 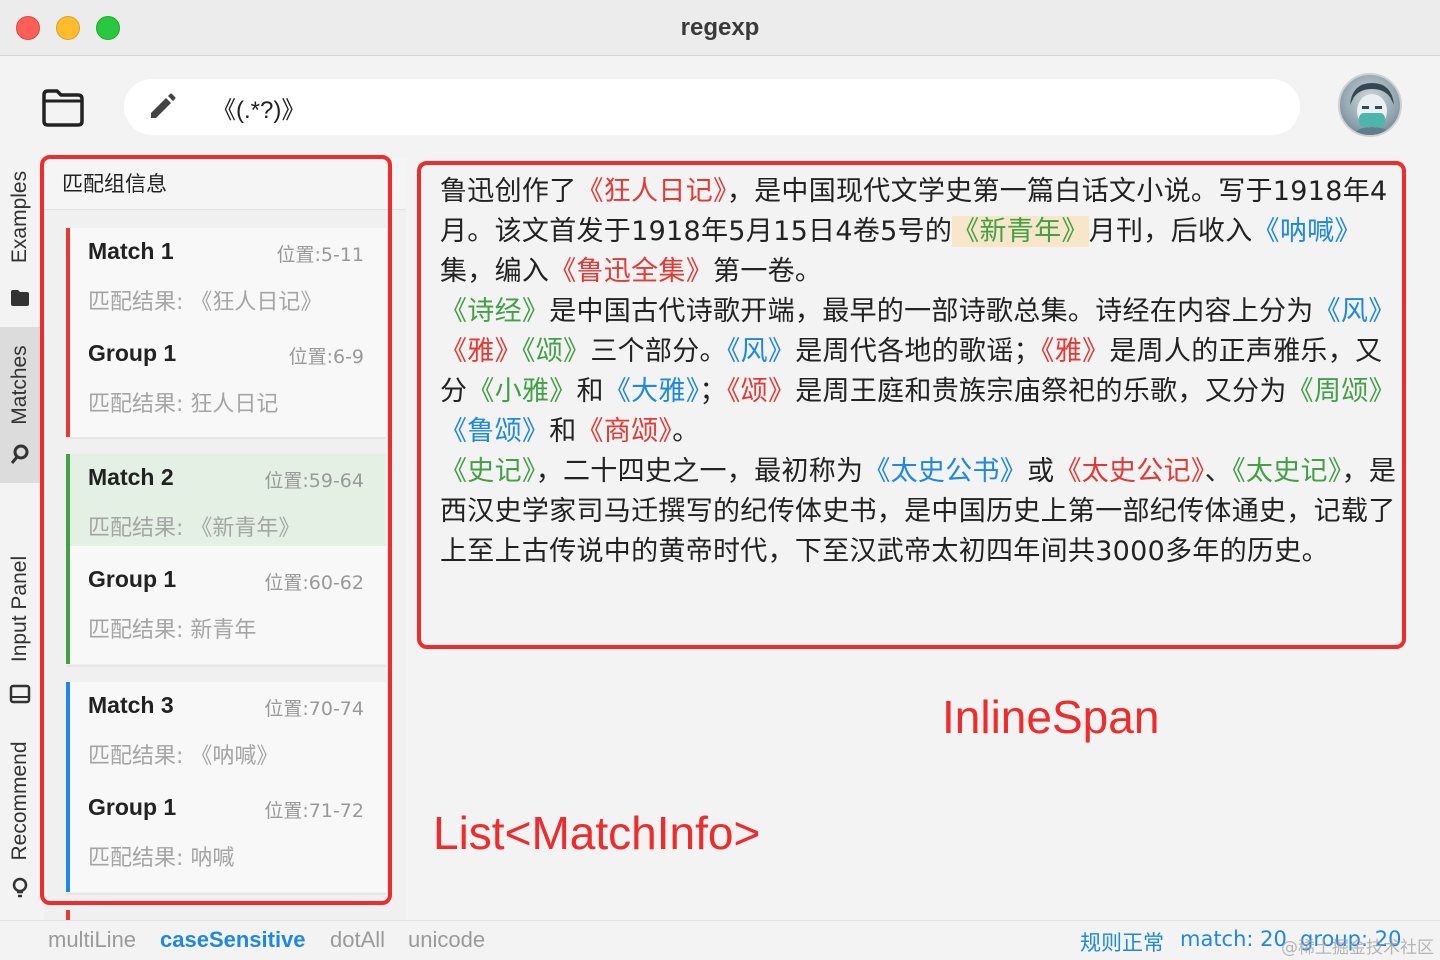 What do you see at coordinates (314, 811) in the screenshot?
I see `group-position: 位置:71-72` at bounding box center [314, 811].